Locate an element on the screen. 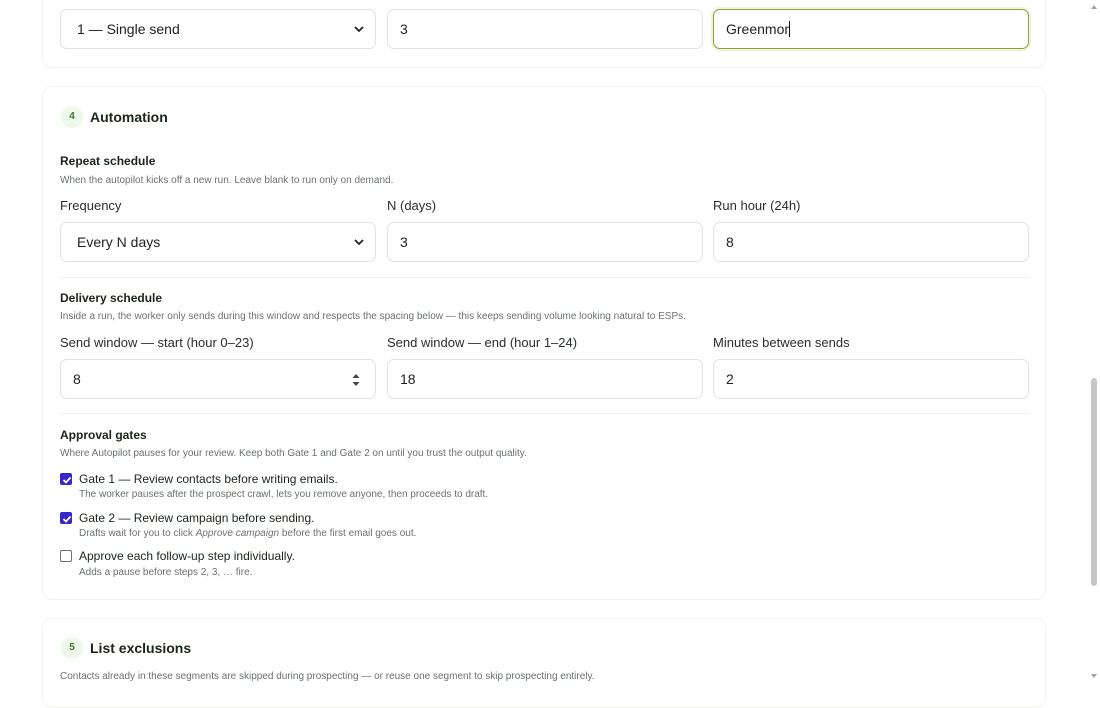 The width and height of the screenshot is (1100, 708). gate2-desc-emphasis: Approve campaign is located at coordinates (237, 533).